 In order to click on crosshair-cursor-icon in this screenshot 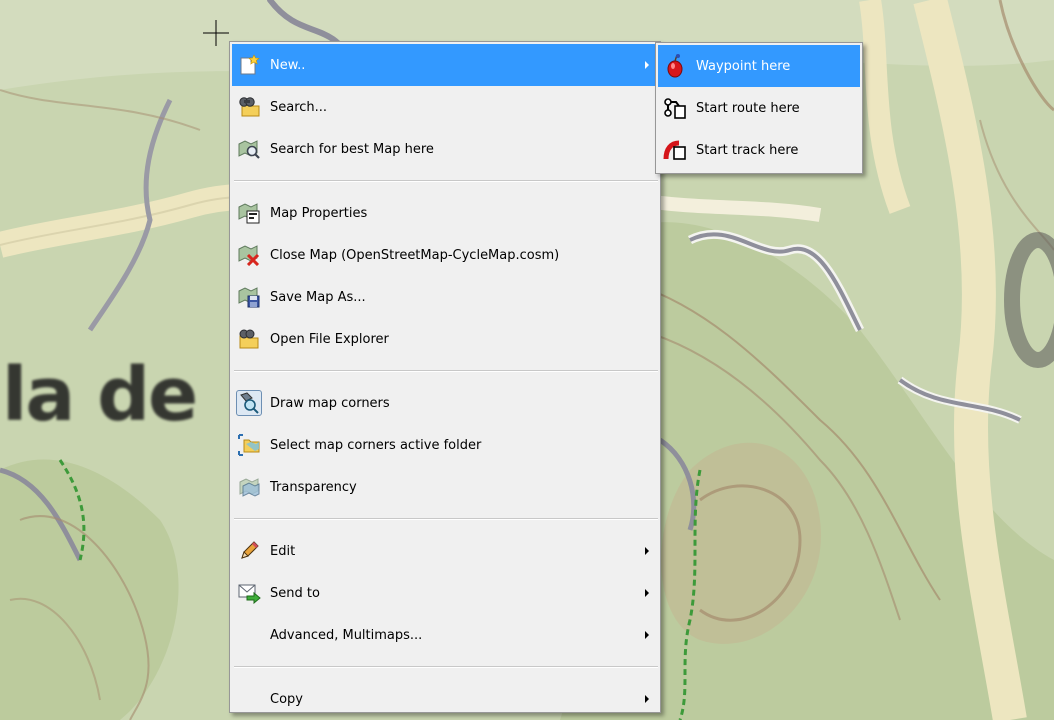, I will do `click(216, 33)`.